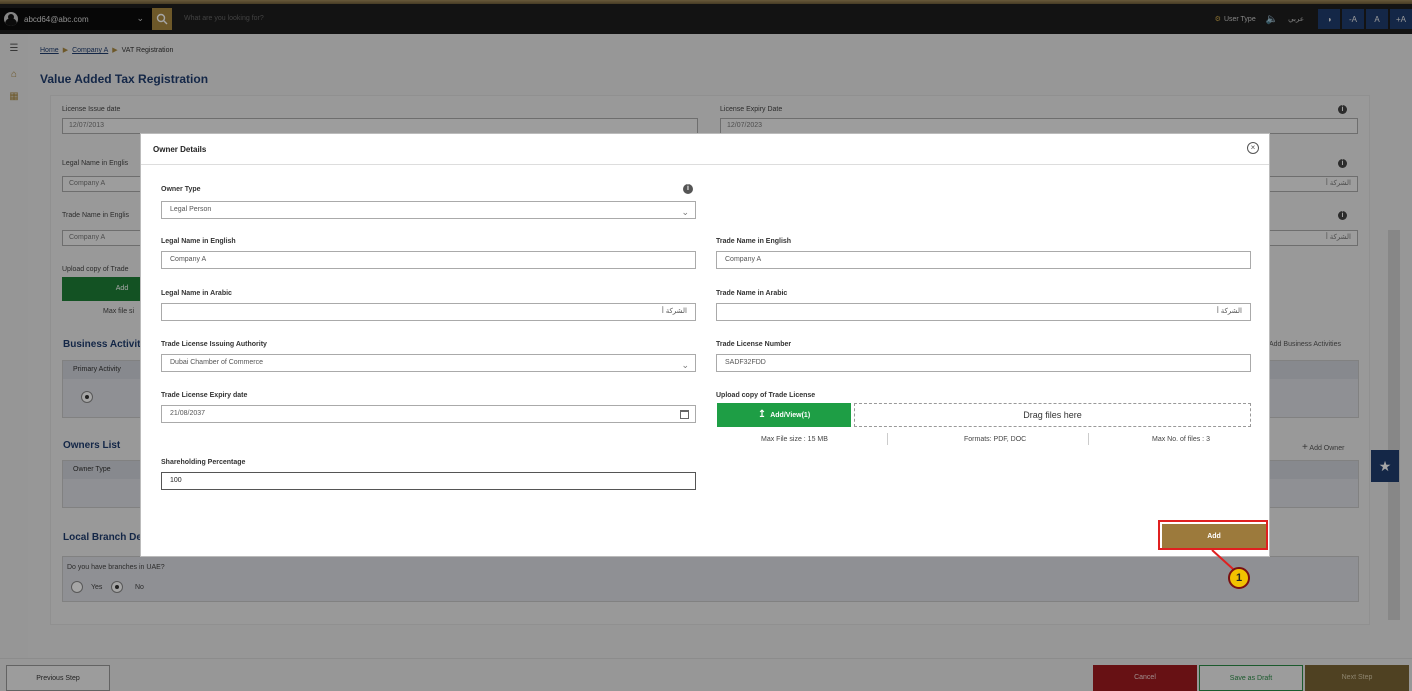 This screenshot has width=1412, height=691. I want to click on step-number-badge: 1, so click(1239, 578).